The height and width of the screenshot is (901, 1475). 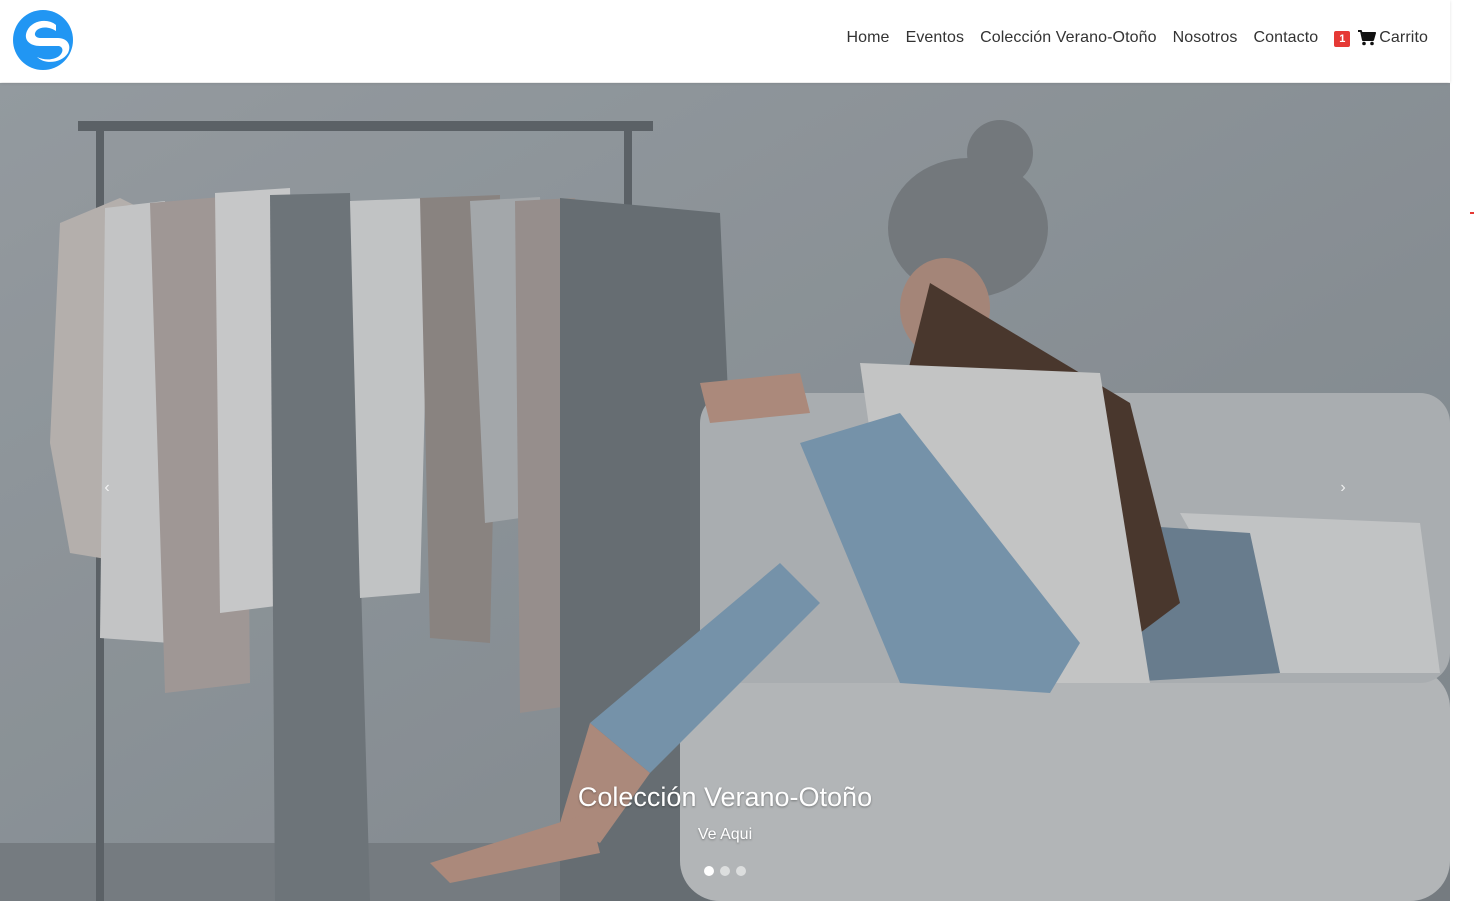 What do you see at coordinates (1068, 38) in the screenshot?
I see `nav-link-coleccion: Colección Verano-Otoño` at bounding box center [1068, 38].